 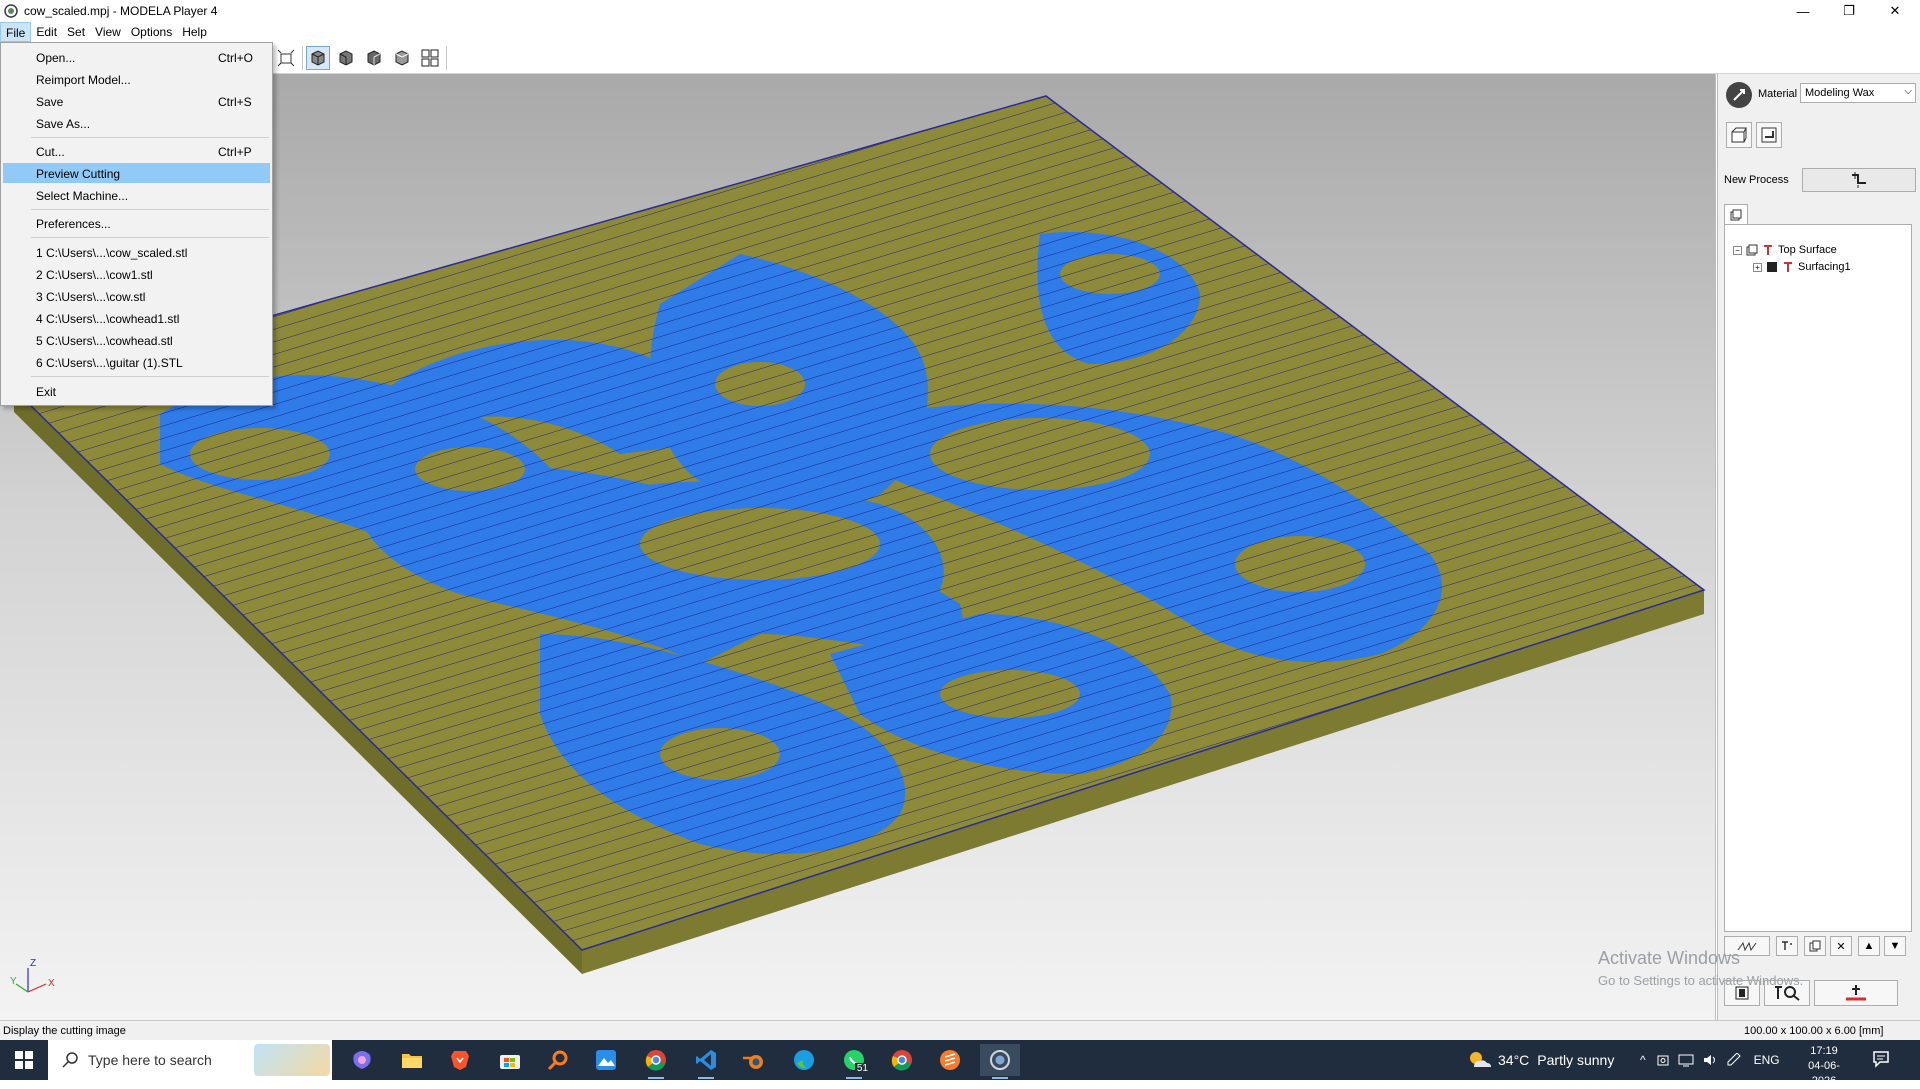 What do you see at coordinates (656, 1061) in the screenshot?
I see `chrome-profile-icon` at bounding box center [656, 1061].